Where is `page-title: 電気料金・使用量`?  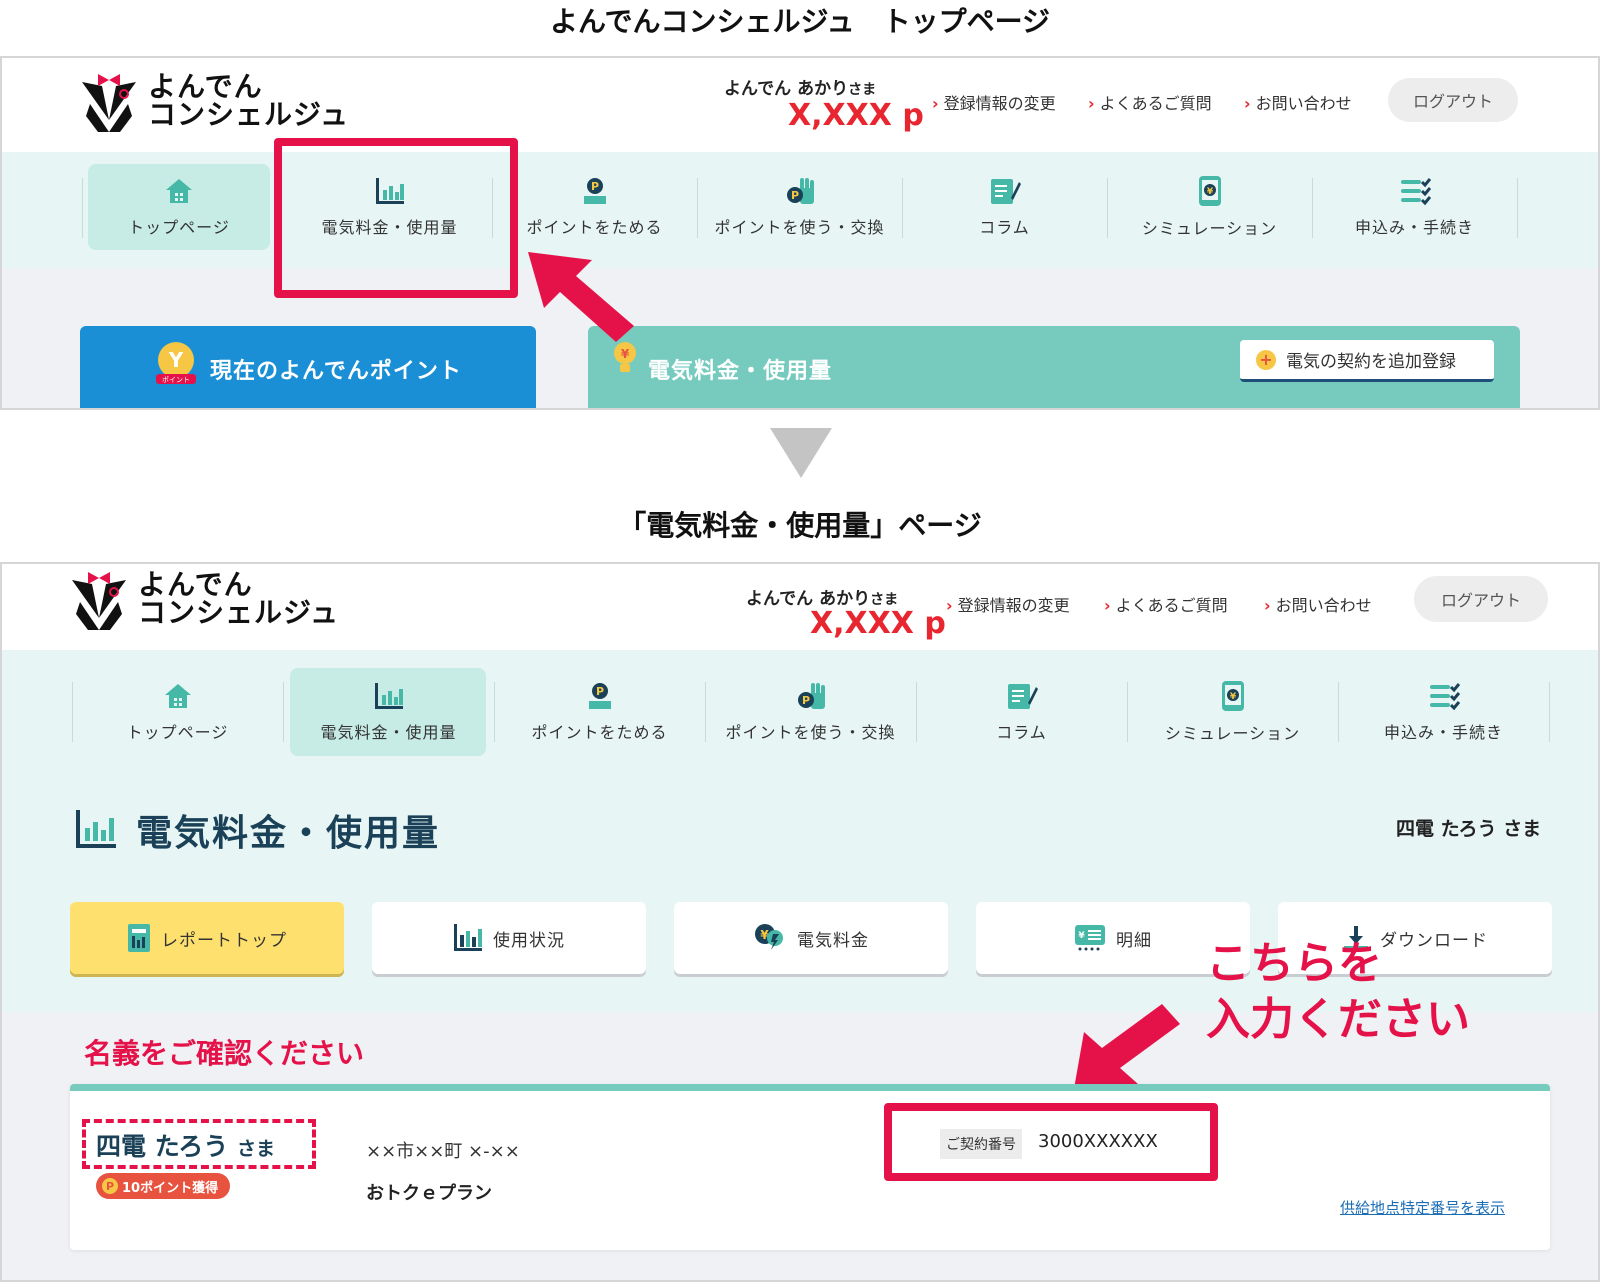
page-title: 電気料金・使用量 is located at coordinates (288, 833).